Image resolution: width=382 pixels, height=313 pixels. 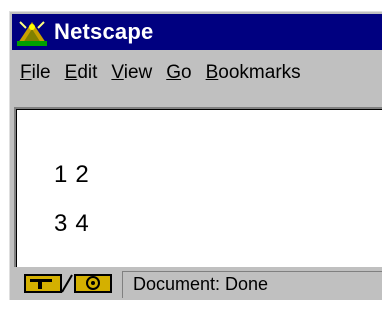 What do you see at coordinates (117, 72) in the screenshot?
I see `menu-view-accel: V` at bounding box center [117, 72].